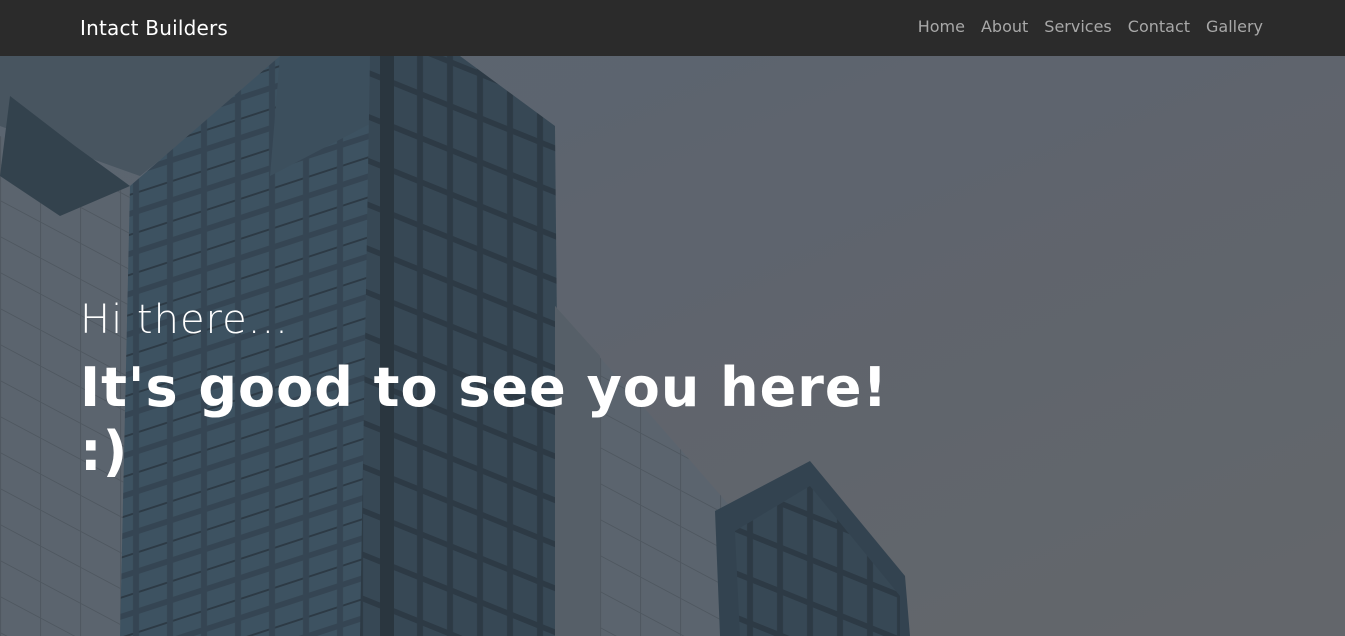  Describe the element at coordinates (1234, 27) in the screenshot. I see `nav-link-gallery: Gallery` at that location.